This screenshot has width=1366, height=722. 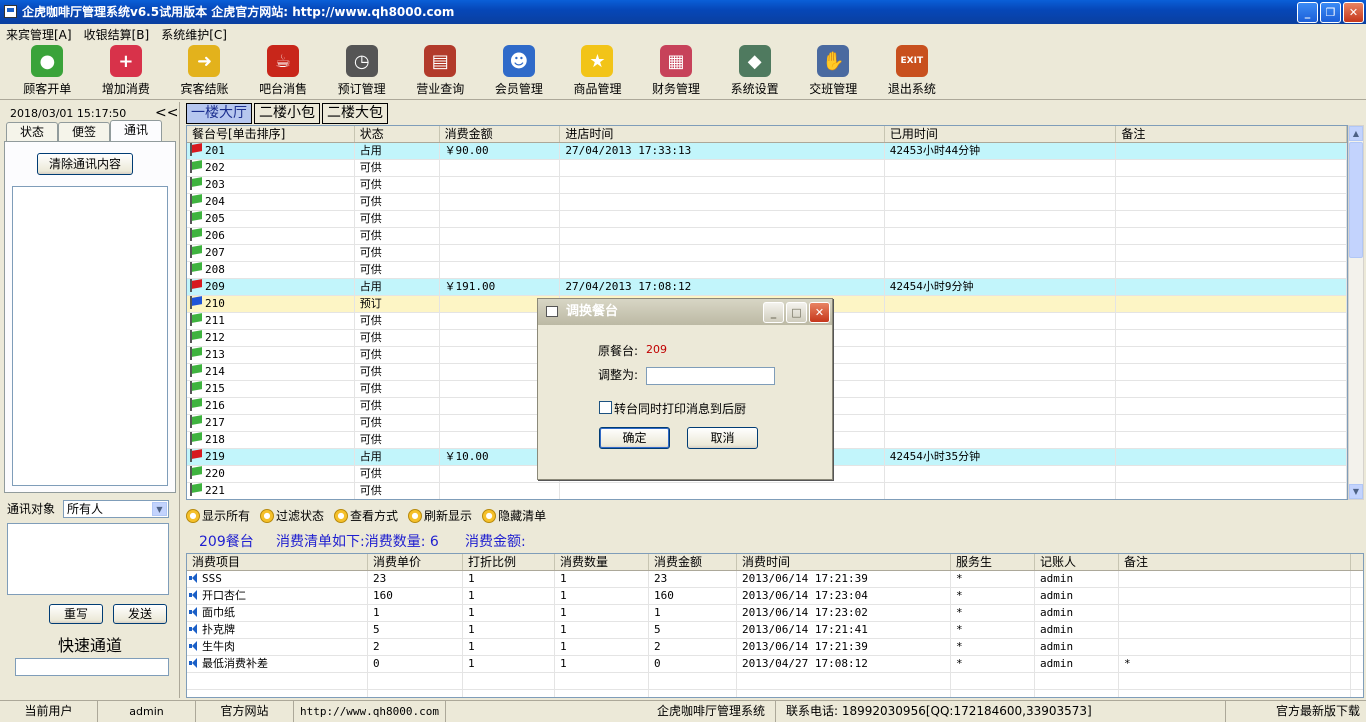 What do you see at coordinates (710, 376) in the screenshot?
I see `adjust-input` at bounding box center [710, 376].